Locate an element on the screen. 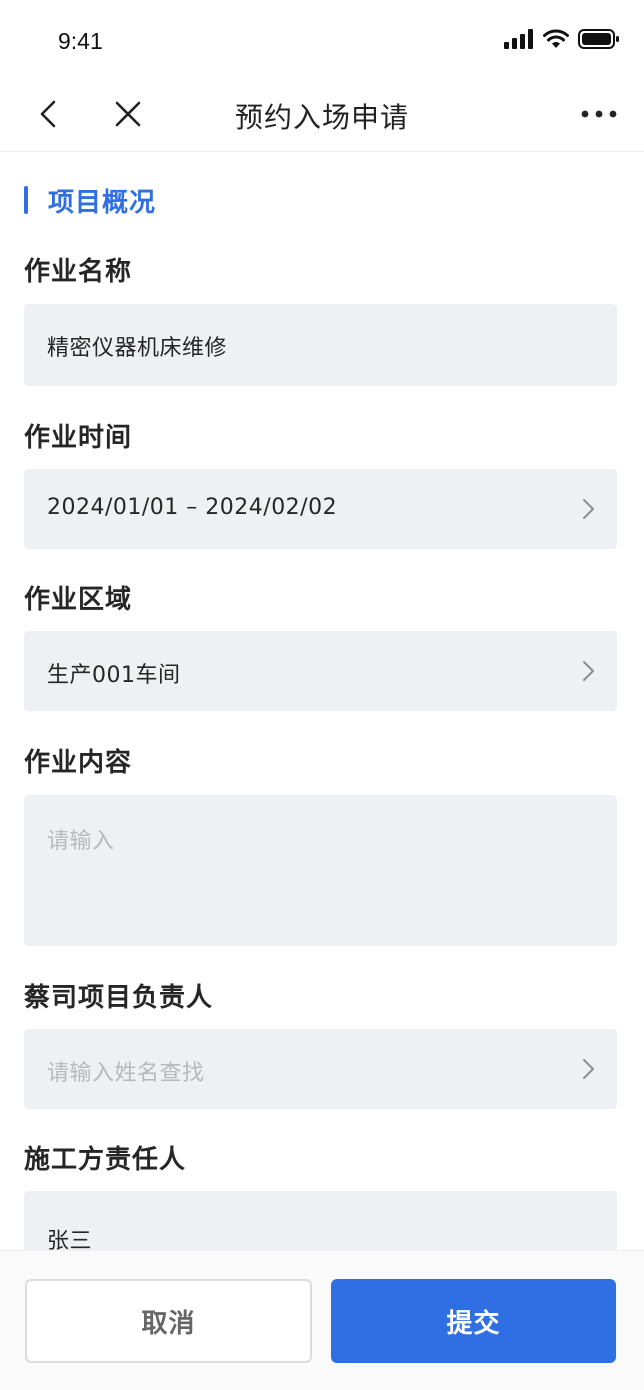  job-time-picker: 2024/01/01 – 2024/02/02 is located at coordinates (320, 509).